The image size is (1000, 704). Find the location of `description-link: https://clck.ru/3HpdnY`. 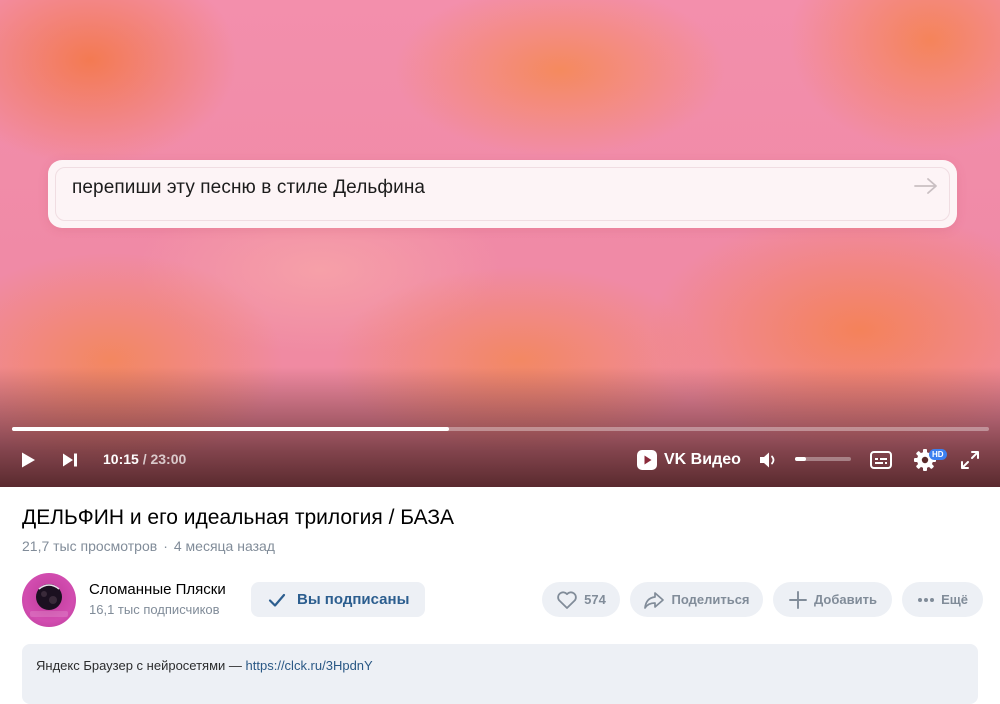

description-link: https://clck.ru/3HpdnY is located at coordinates (309, 665).